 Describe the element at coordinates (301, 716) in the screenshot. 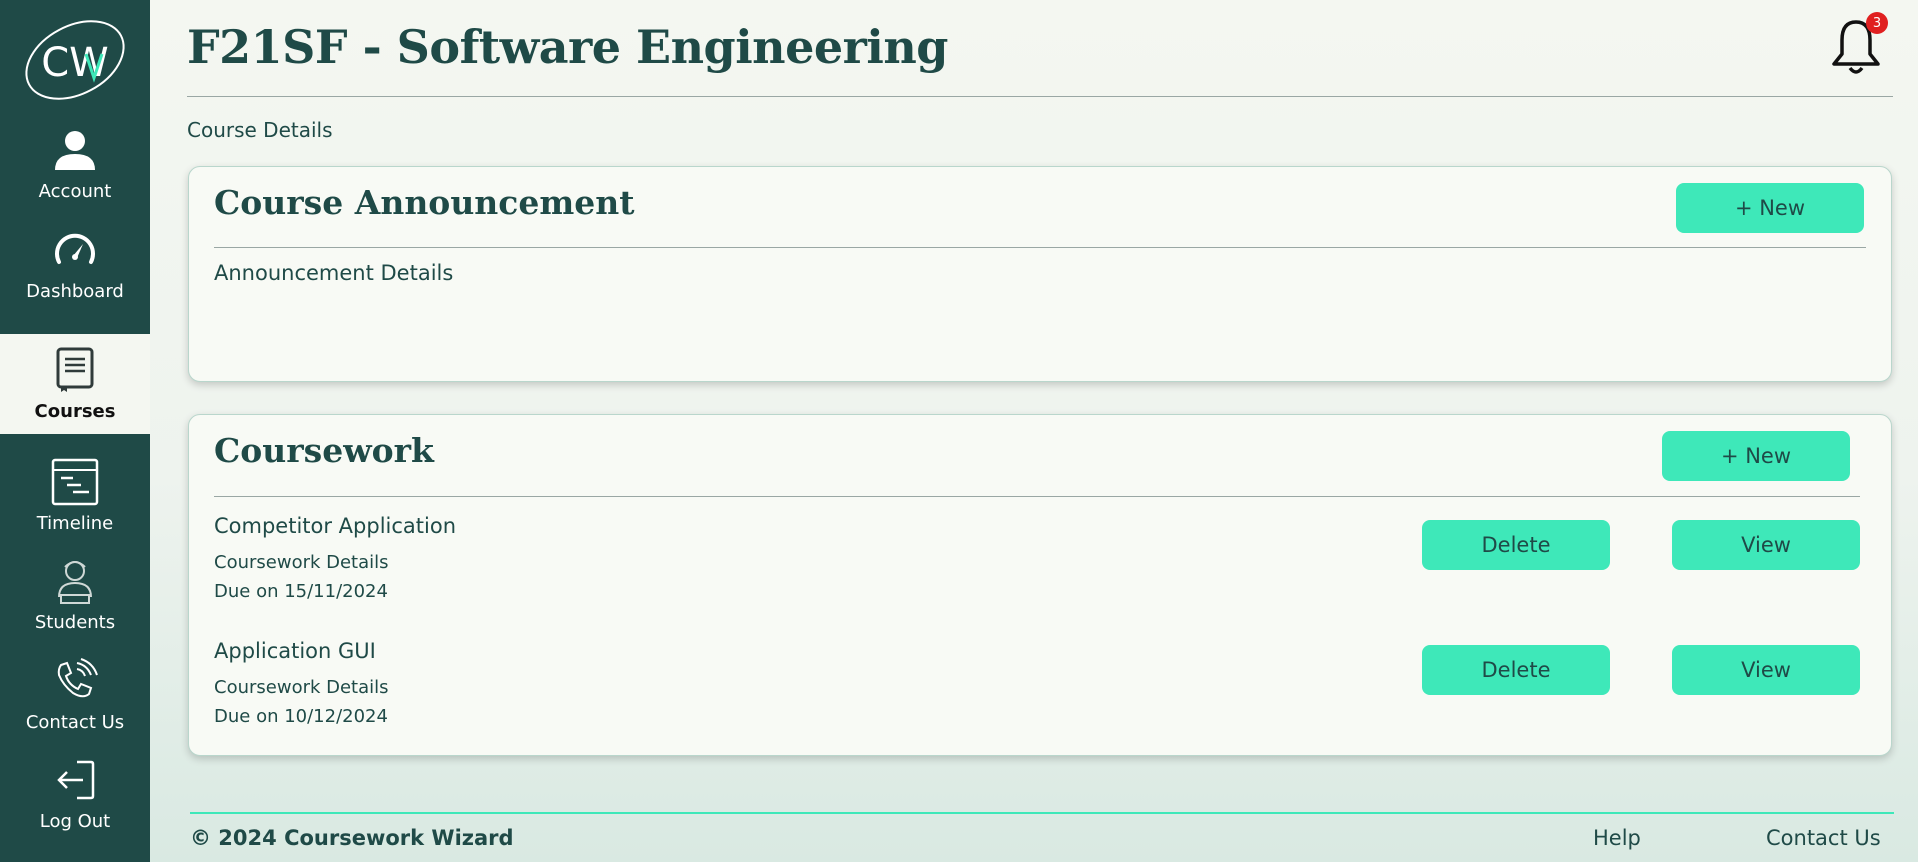

I see `coursework-due-date: Due on 10/12/2024` at that location.